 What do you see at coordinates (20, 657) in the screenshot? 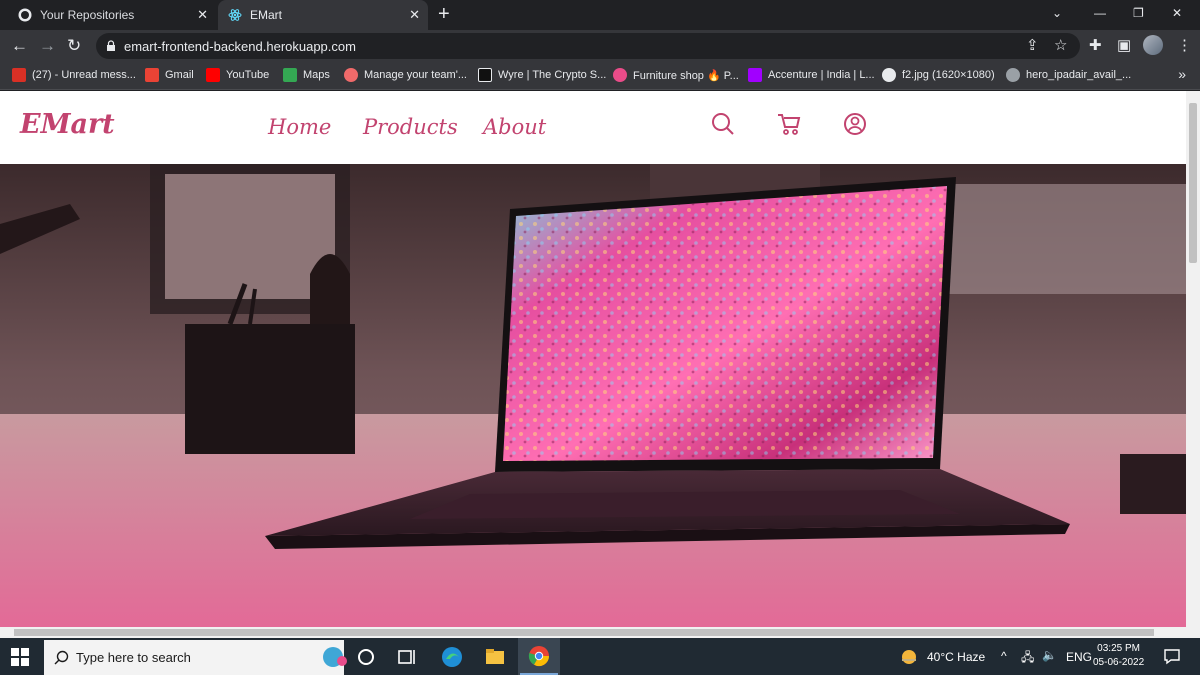
I see `windows-start-icon` at bounding box center [20, 657].